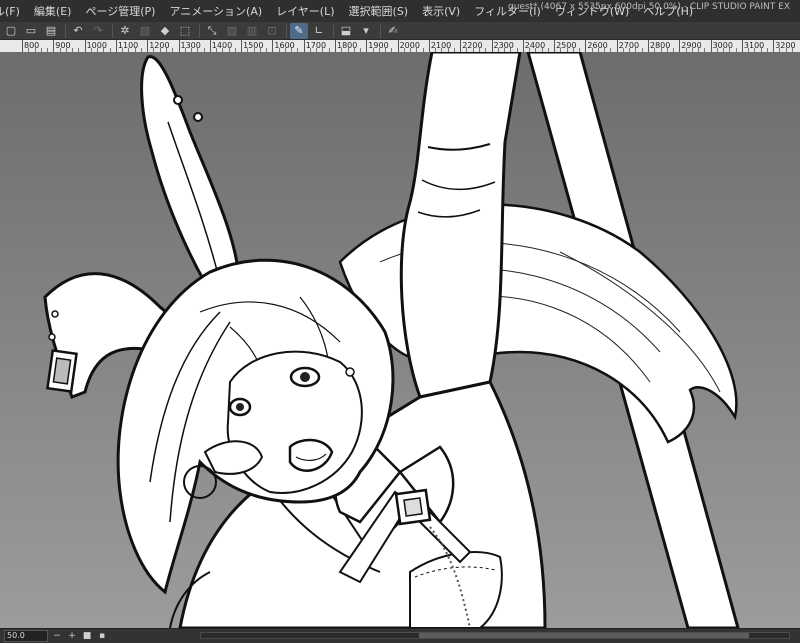 This screenshot has height=643, width=800. Describe the element at coordinates (366, 31) in the screenshot. I see `dropdown-icon: ▾` at that location.